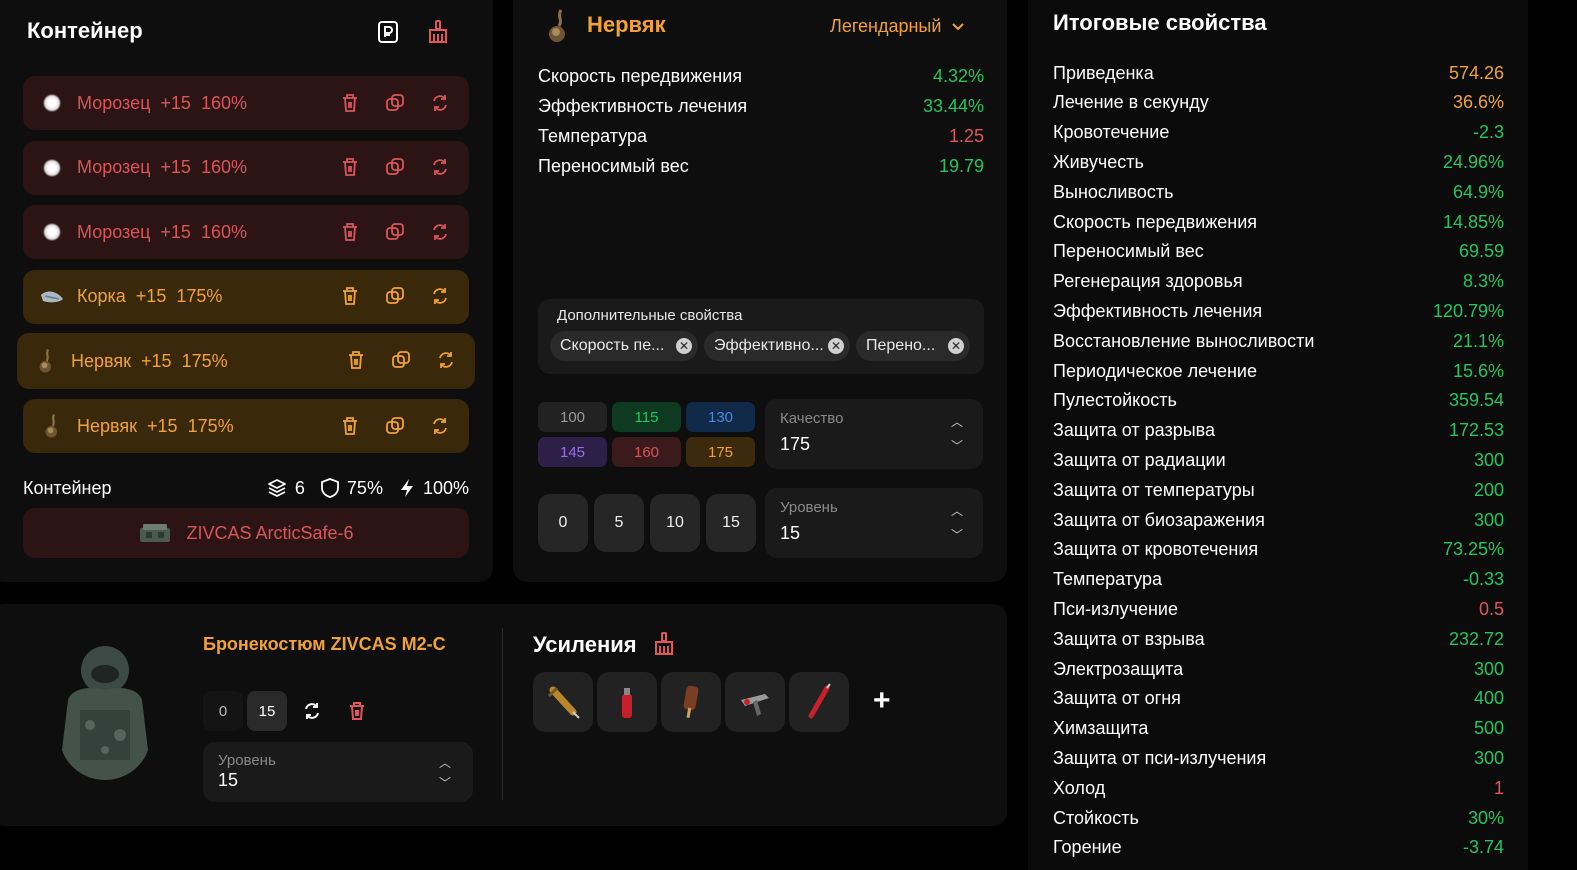 This screenshot has width=1577, height=870. Describe the element at coordinates (1476, 638) in the screenshot. I see `stat-value: 232.72` at that location.